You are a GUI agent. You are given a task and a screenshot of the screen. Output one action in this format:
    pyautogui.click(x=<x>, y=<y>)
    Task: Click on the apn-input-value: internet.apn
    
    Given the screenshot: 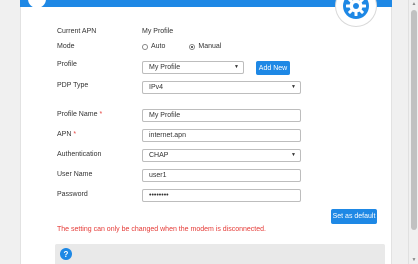 What is the action you would take?
    pyautogui.click(x=167, y=135)
    